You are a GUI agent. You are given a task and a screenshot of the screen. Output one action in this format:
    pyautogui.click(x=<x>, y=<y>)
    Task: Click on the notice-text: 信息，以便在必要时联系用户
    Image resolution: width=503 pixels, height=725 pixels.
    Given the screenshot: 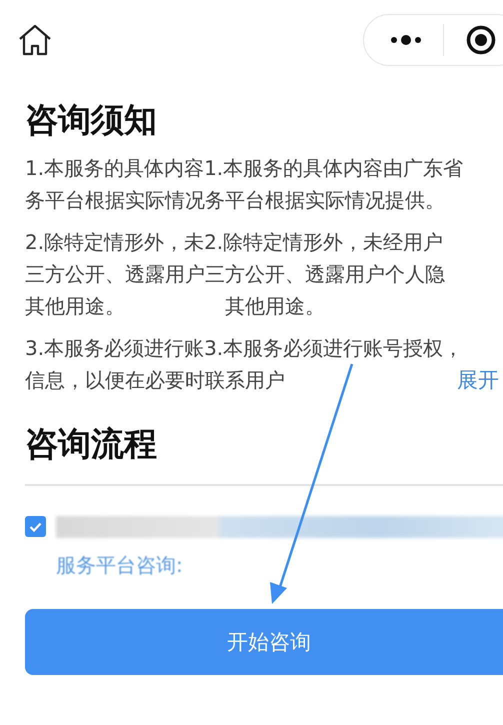 What is the action you would take?
    pyautogui.click(x=155, y=380)
    